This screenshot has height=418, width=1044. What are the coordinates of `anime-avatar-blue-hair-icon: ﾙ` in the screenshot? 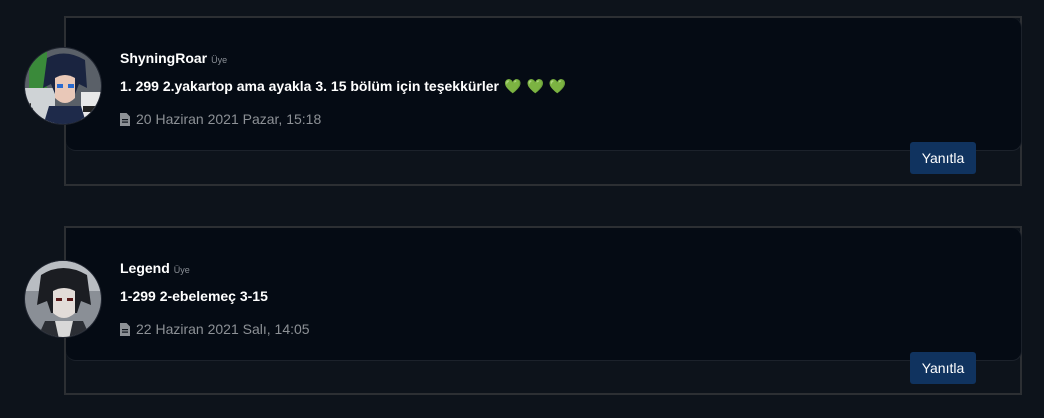 It's located at (63, 86).